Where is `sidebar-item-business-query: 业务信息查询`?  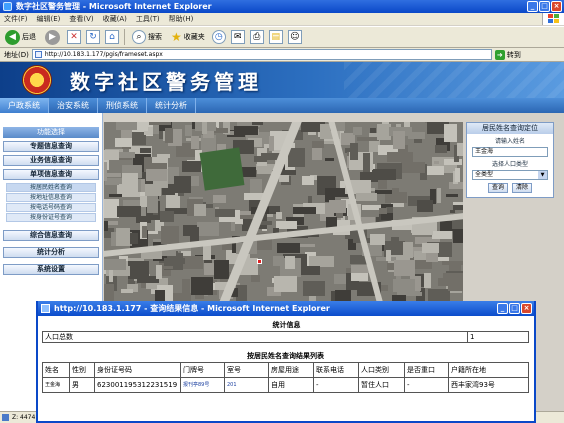 sidebar-item-business-query: 业务信息查询 is located at coordinates (51, 160).